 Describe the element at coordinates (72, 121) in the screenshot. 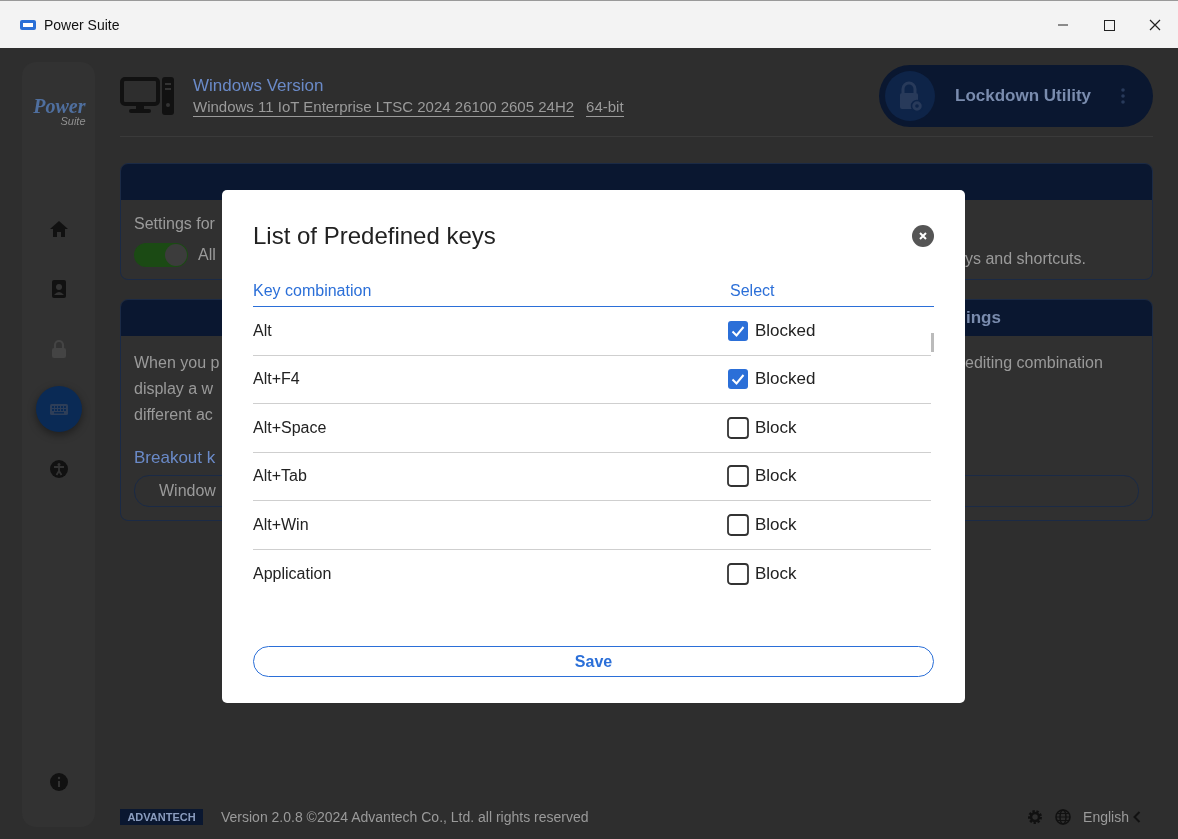

I see `logo-subtext: Suite` at that location.